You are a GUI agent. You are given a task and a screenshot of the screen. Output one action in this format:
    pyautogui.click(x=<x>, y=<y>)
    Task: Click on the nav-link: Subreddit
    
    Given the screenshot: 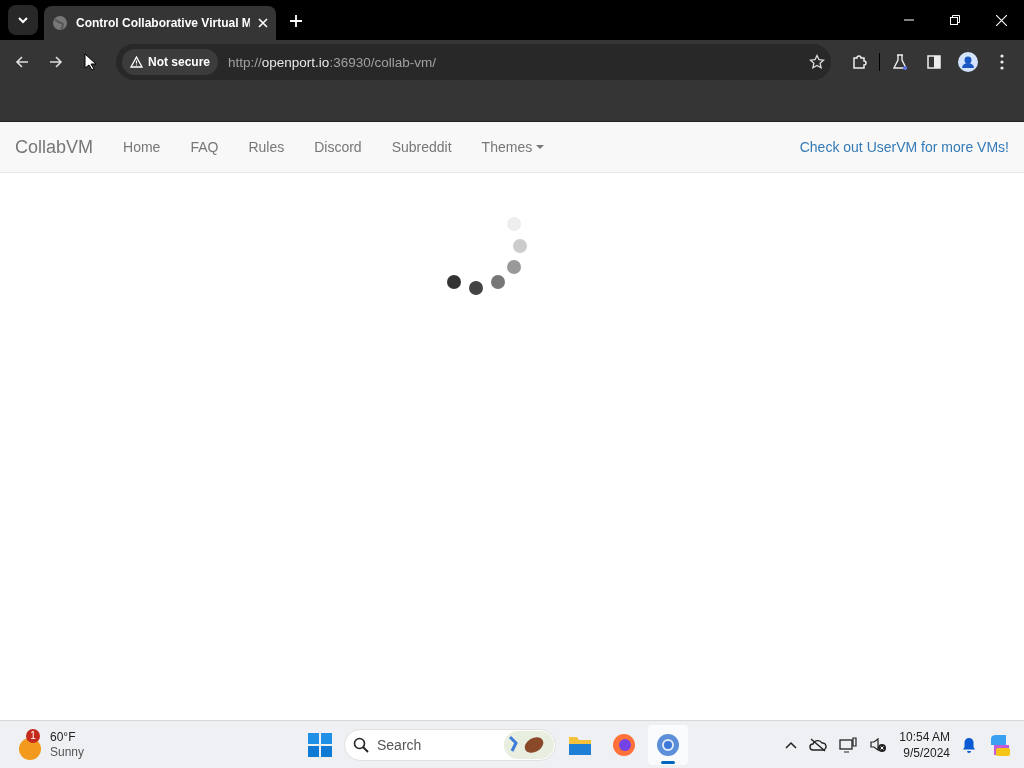 What is the action you would take?
    pyautogui.click(x=421, y=147)
    